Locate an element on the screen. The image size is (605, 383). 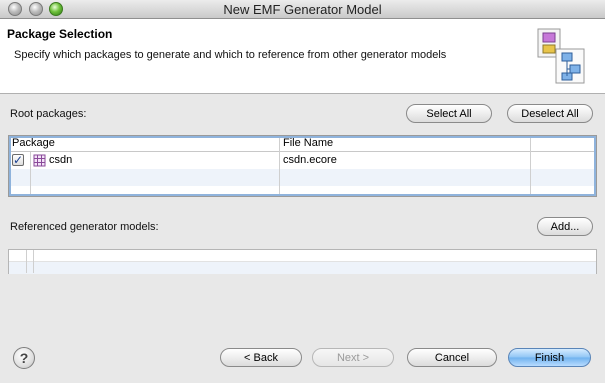
wizard-diagram-icon is located at coordinates (561, 56).